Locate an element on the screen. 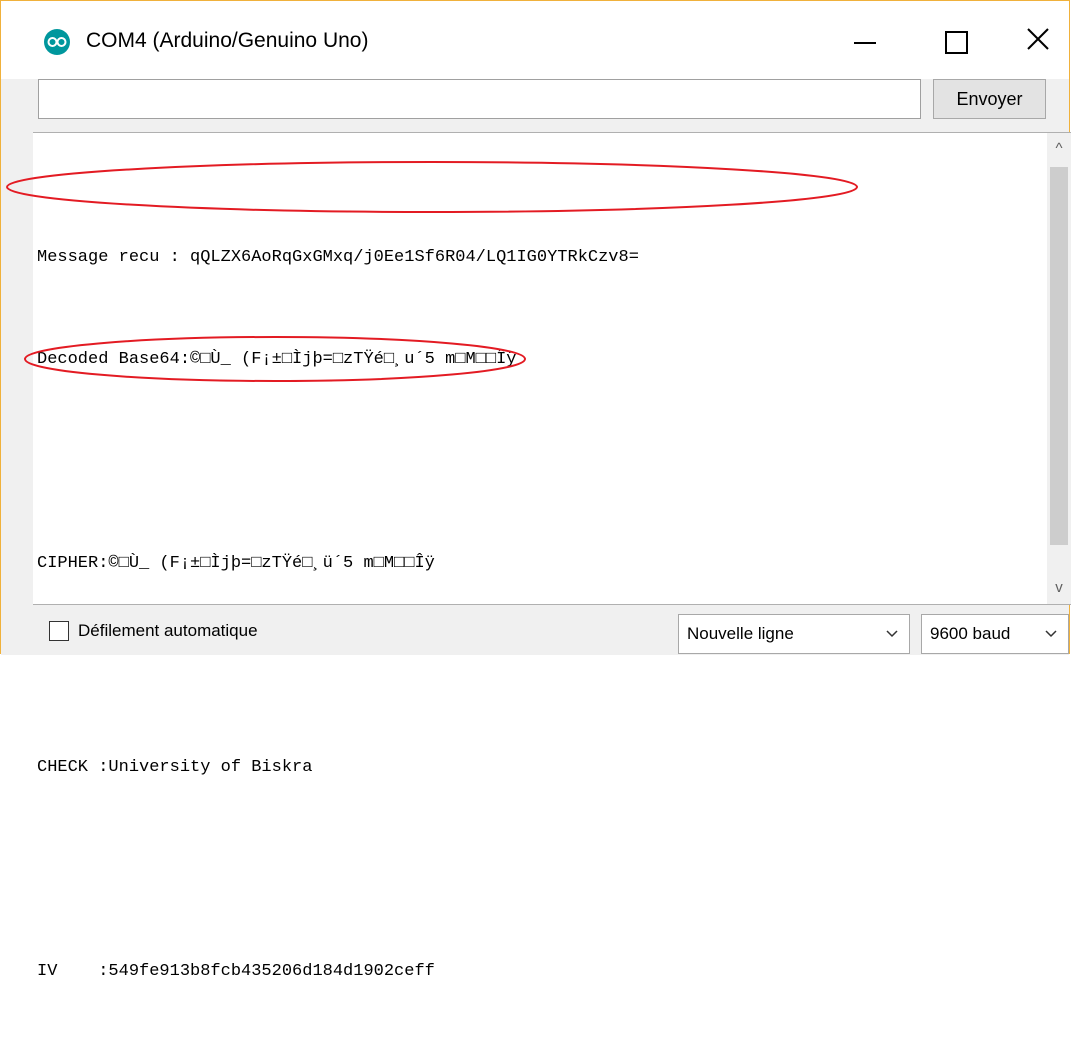  maximize-icon is located at coordinates (956, 42).